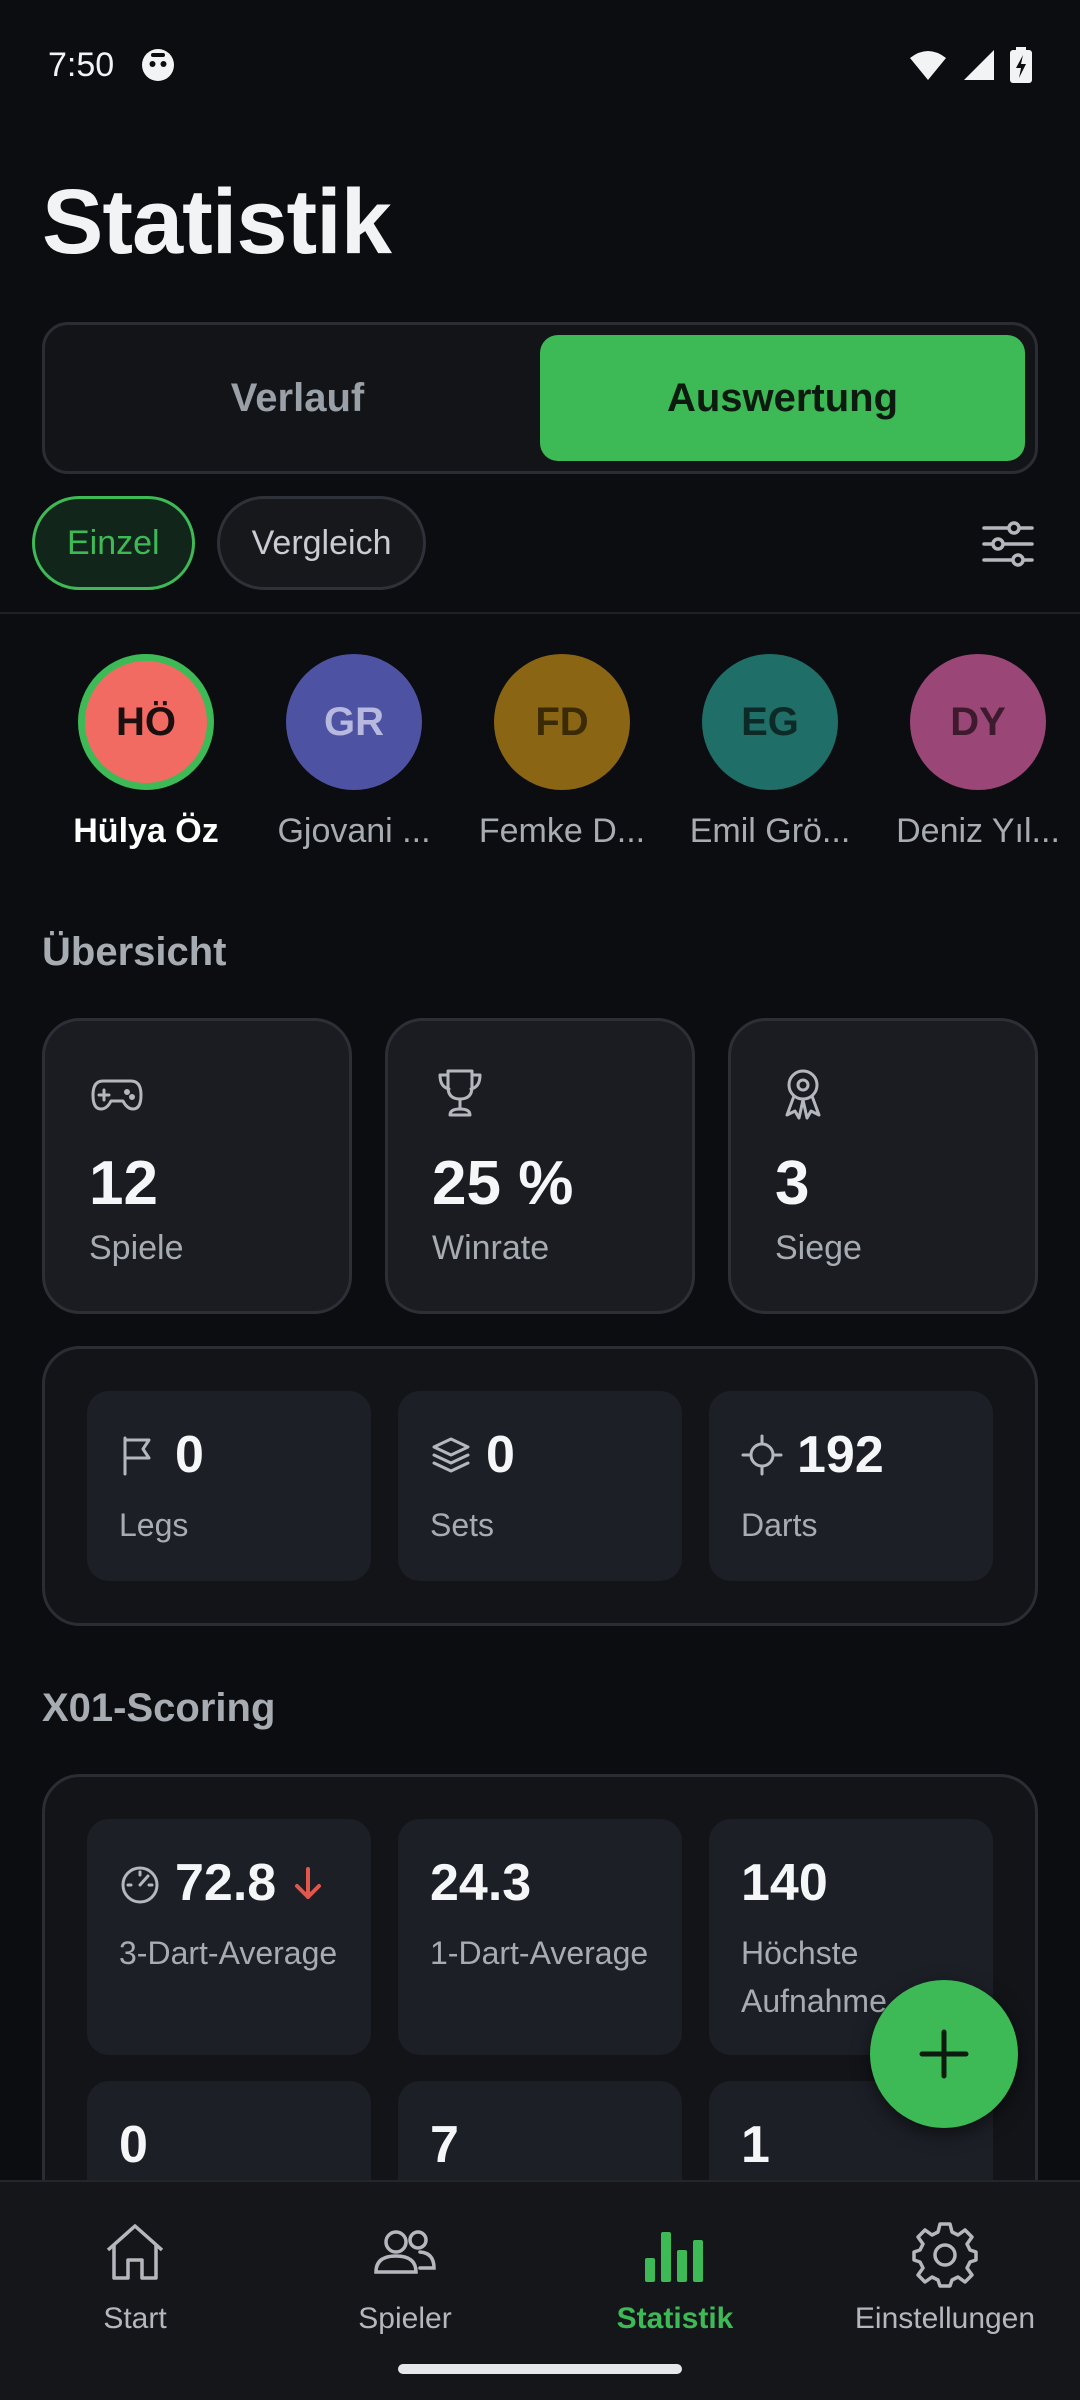 The image size is (1080, 2400). I want to click on stat-card-winrate: 25 % Winrate, so click(540, 1166).